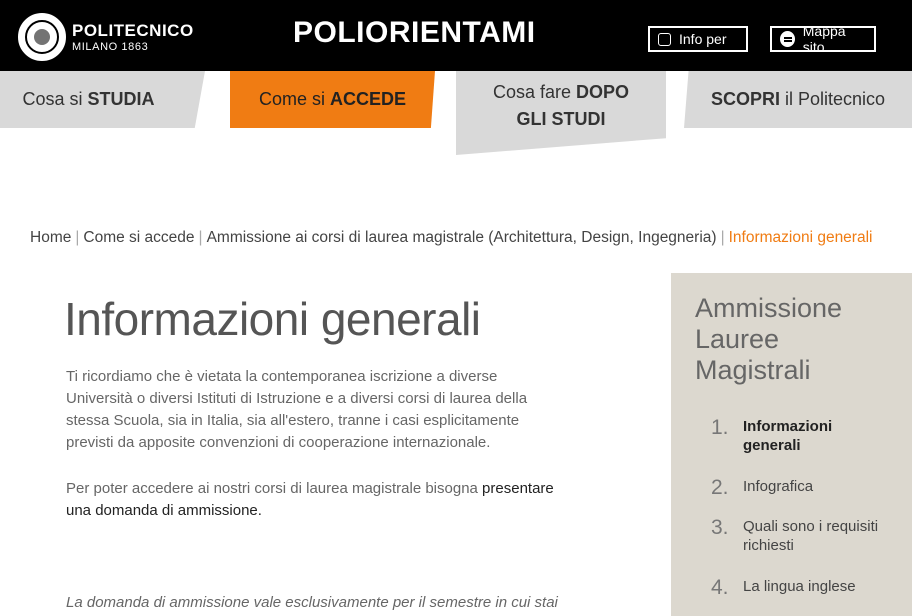  I want to click on tab-cosa-fare-dopo-gli-studi: Cosa fare DOPO GLI STUDI, so click(561, 113).